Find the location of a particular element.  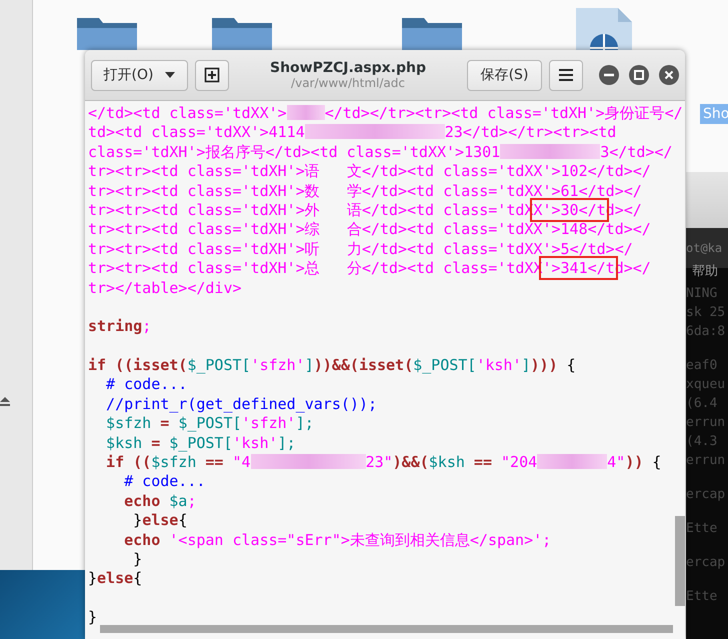

scrollbar-thumb is located at coordinates (680, 561).